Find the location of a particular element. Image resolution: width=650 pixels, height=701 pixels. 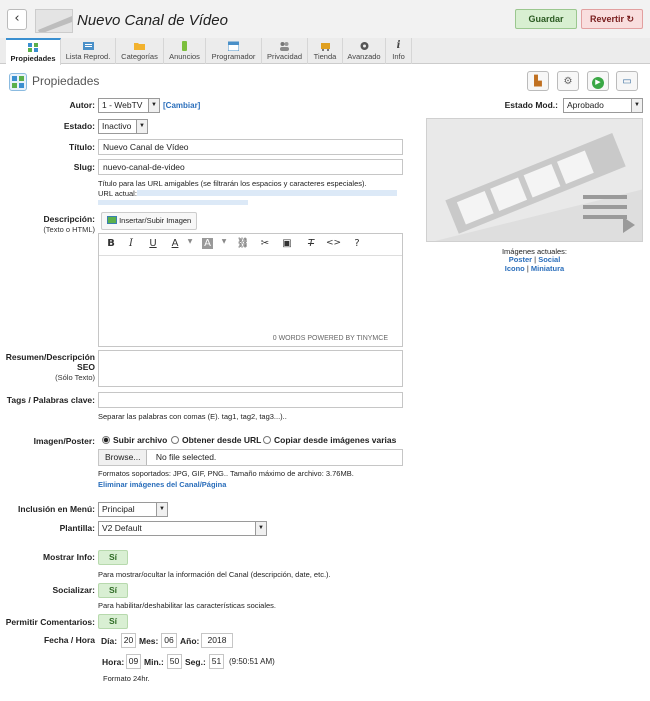

tags-input is located at coordinates (250, 400).